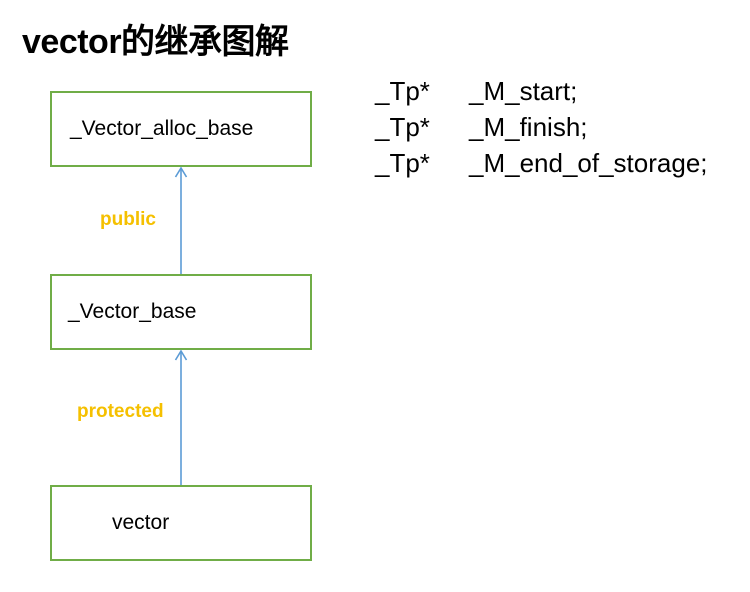 The width and height of the screenshot is (750, 592). Describe the element at coordinates (181, 220) in the screenshot. I see `arrow-public` at that location.